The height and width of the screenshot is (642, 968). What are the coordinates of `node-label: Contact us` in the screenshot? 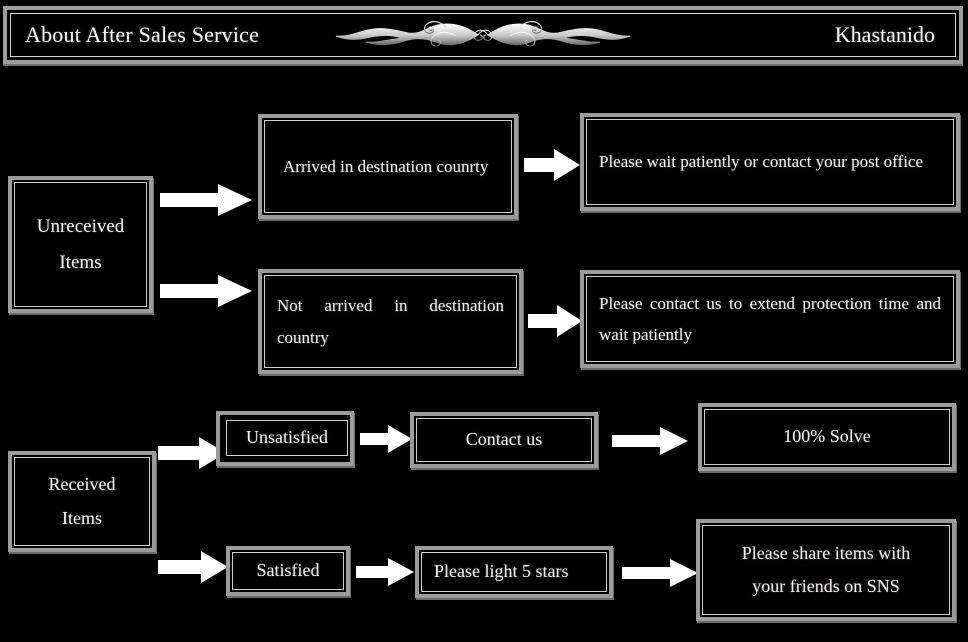 It's located at (504, 439).